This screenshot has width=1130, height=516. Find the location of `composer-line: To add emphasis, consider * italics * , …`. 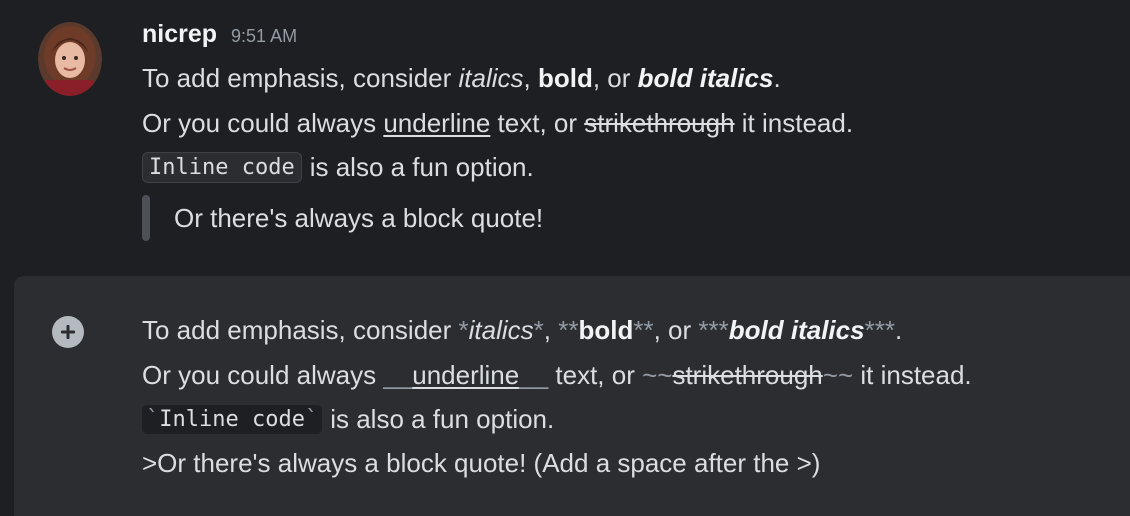

composer-line: To add emphasis, consider * italics * , … is located at coordinates (522, 330).